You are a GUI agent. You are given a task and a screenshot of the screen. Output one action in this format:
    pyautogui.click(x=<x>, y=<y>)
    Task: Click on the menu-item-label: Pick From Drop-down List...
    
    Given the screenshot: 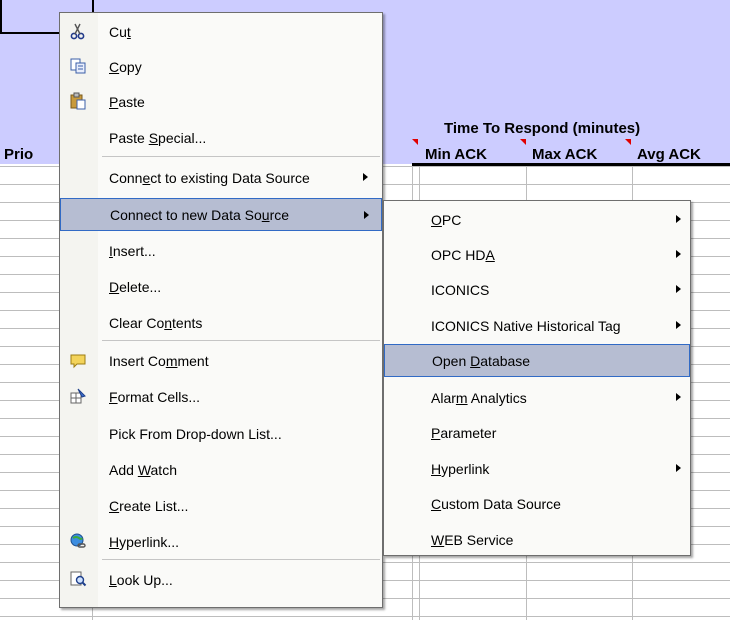 What is the action you would take?
    pyautogui.click(x=195, y=433)
    